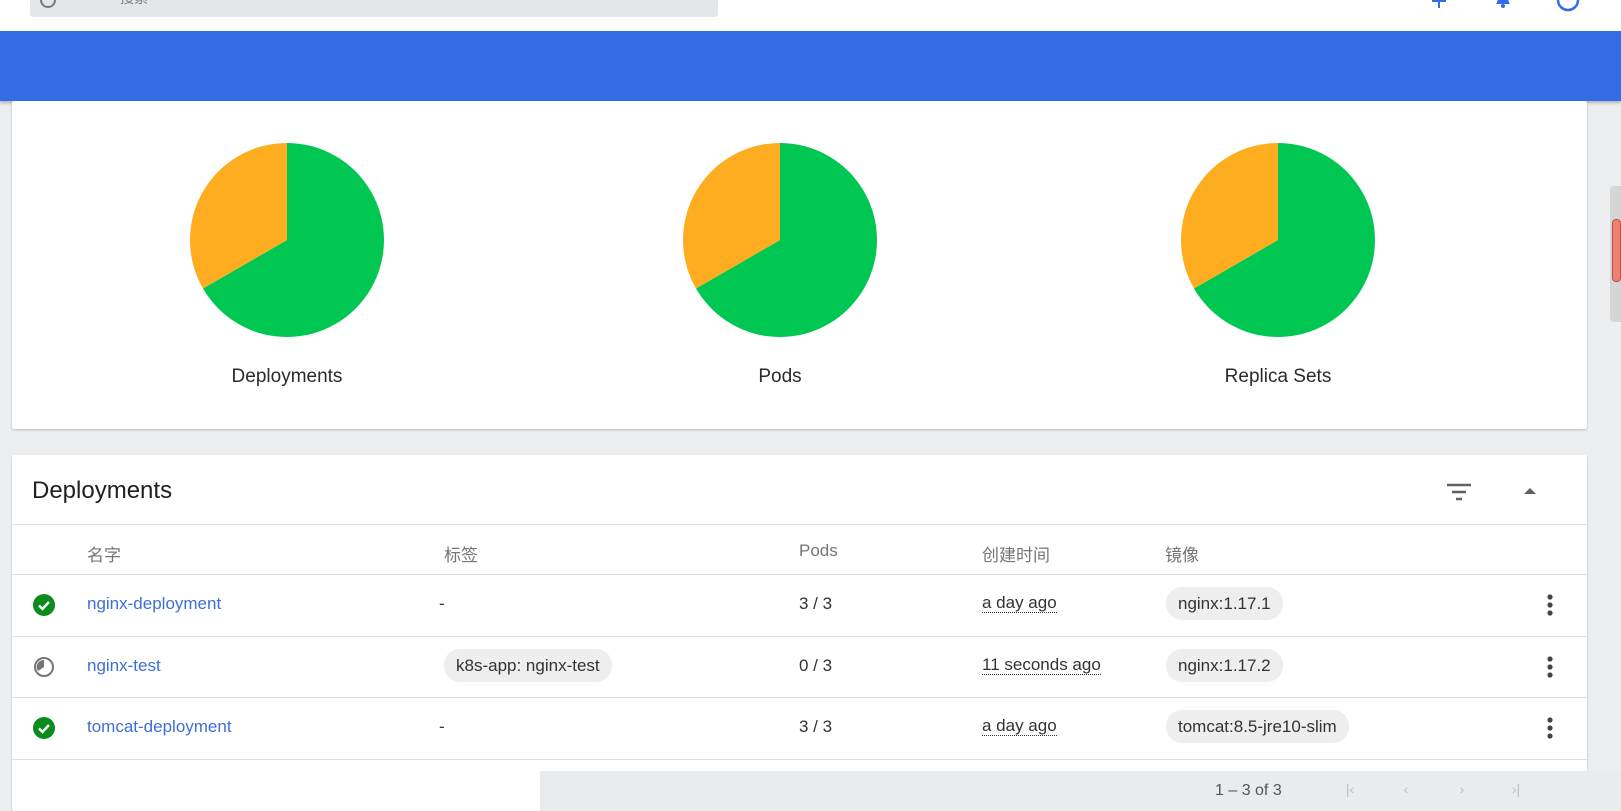 This screenshot has width=1621, height=811. Describe the element at coordinates (104, 553) in the screenshot. I see `column-header-name: 名字` at that location.